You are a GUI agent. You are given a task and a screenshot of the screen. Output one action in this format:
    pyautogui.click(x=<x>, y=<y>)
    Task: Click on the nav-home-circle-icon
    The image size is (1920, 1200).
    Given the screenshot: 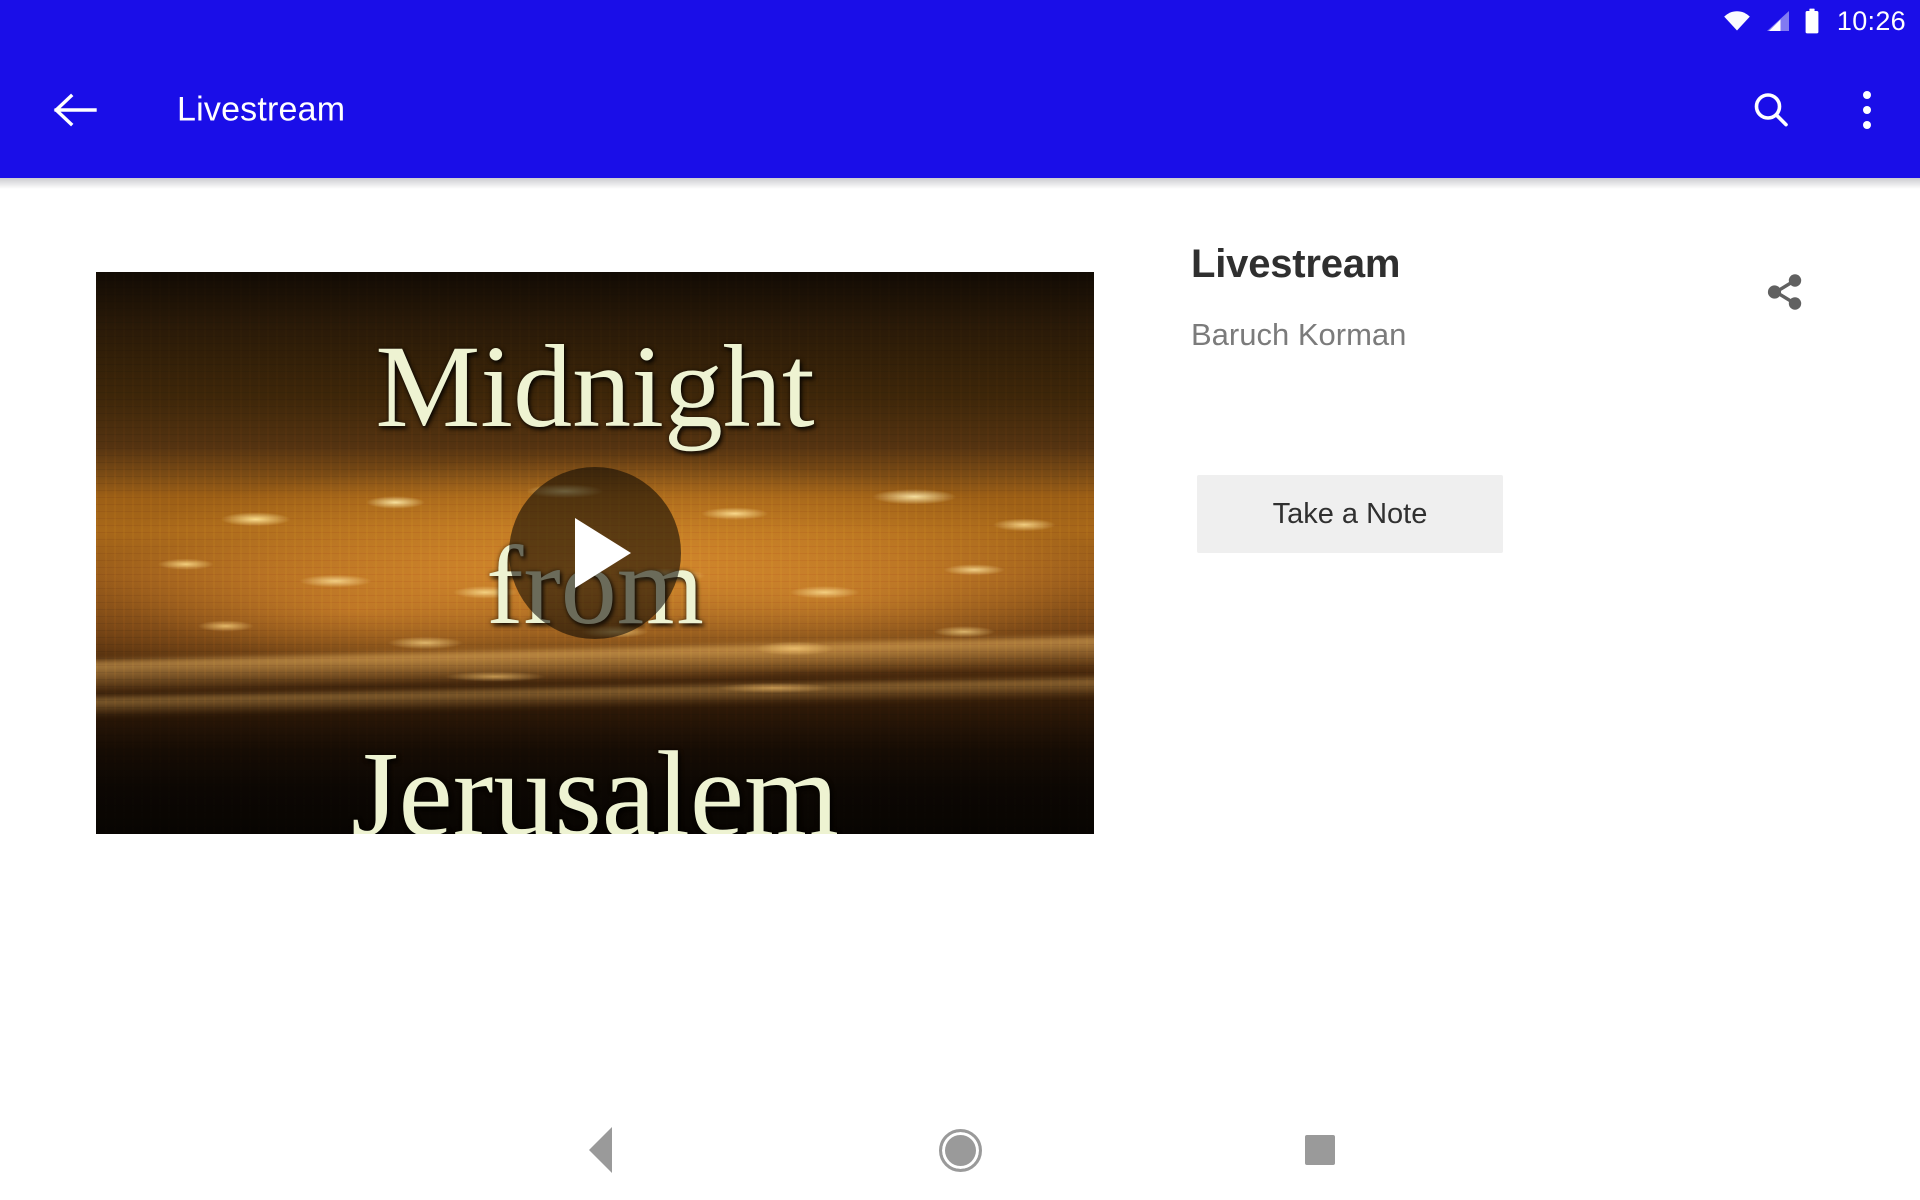 What is the action you would take?
    pyautogui.click(x=960, y=1150)
    